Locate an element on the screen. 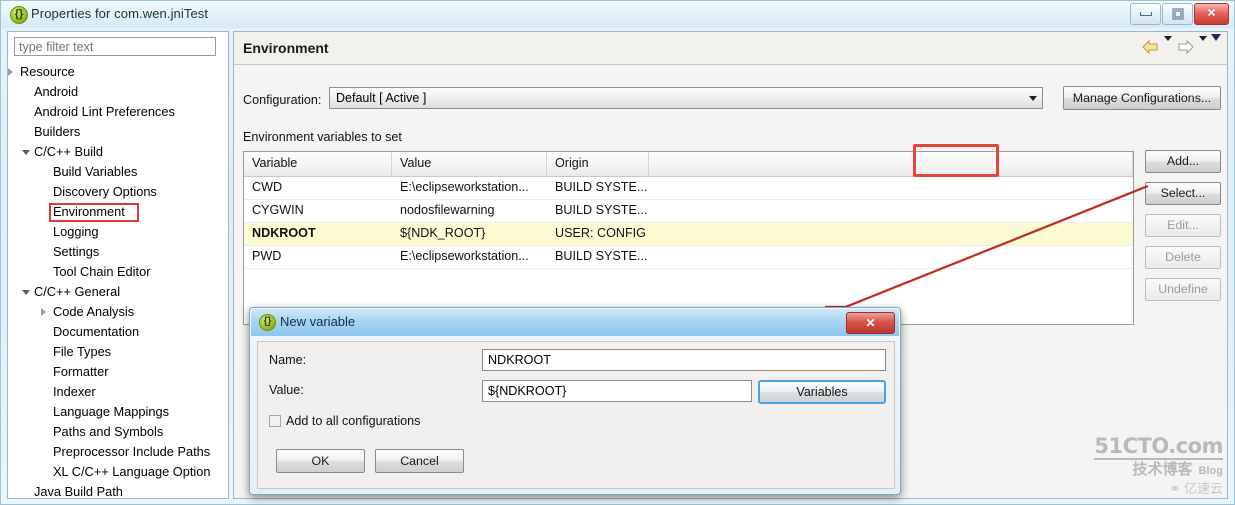  sidebar-item-label: Paths and Symbols is located at coordinates (108, 431).